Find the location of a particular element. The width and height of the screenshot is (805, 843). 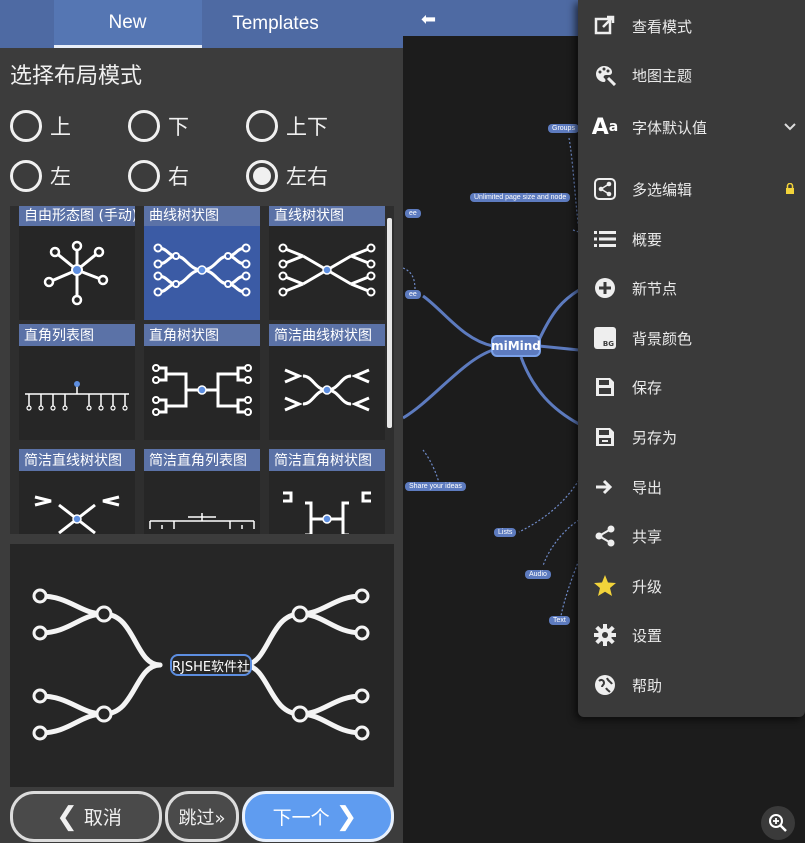

right-angle-tree-thumbnail-icon is located at coordinates (202, 390).